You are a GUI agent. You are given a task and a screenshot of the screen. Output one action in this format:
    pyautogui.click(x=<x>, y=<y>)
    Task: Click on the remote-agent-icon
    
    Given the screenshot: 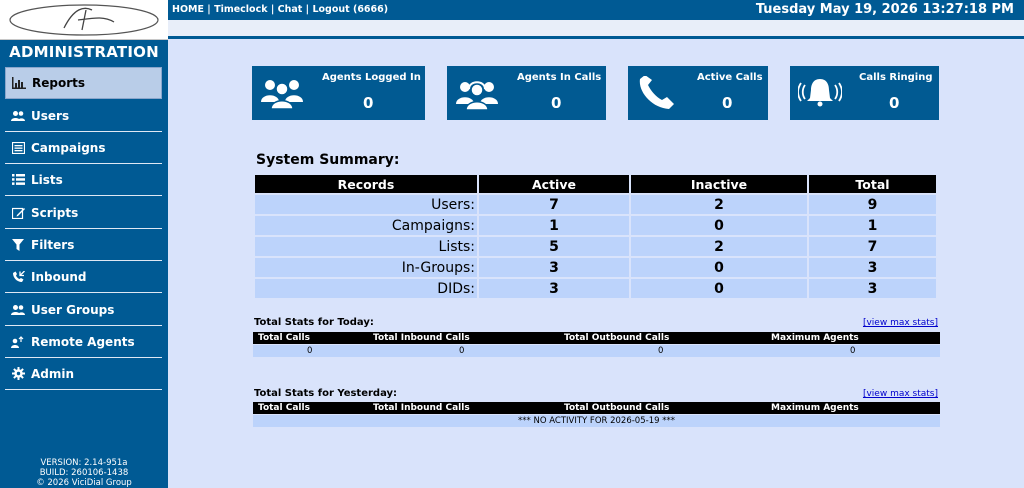 What is the action you would take?
    pyautogui.click(x=18, y=342)
    